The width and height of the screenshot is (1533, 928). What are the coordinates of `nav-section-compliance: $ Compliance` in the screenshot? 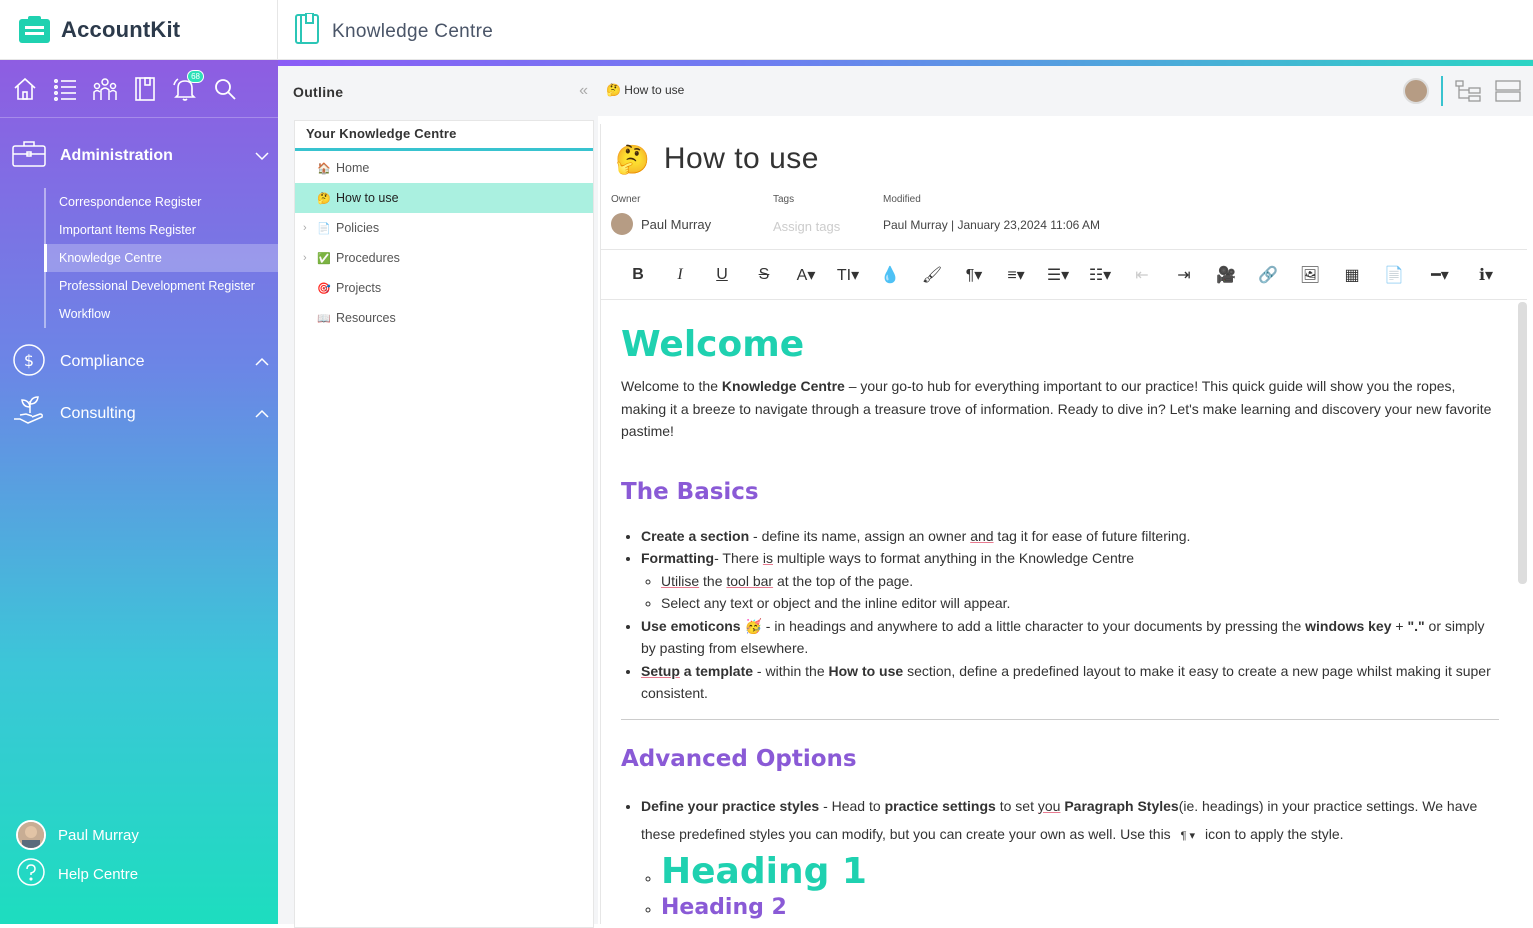 It's located at (139, 362).